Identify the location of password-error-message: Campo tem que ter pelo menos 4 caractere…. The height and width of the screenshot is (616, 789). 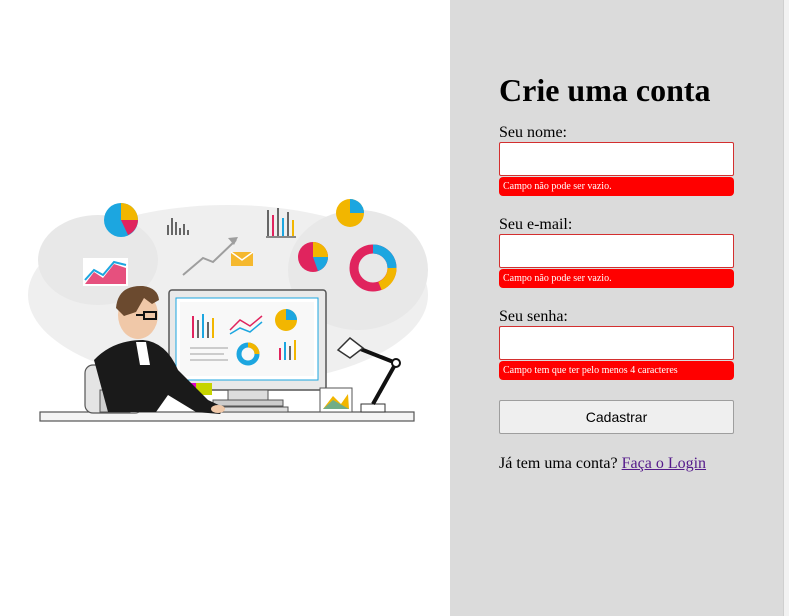
(616, 370).